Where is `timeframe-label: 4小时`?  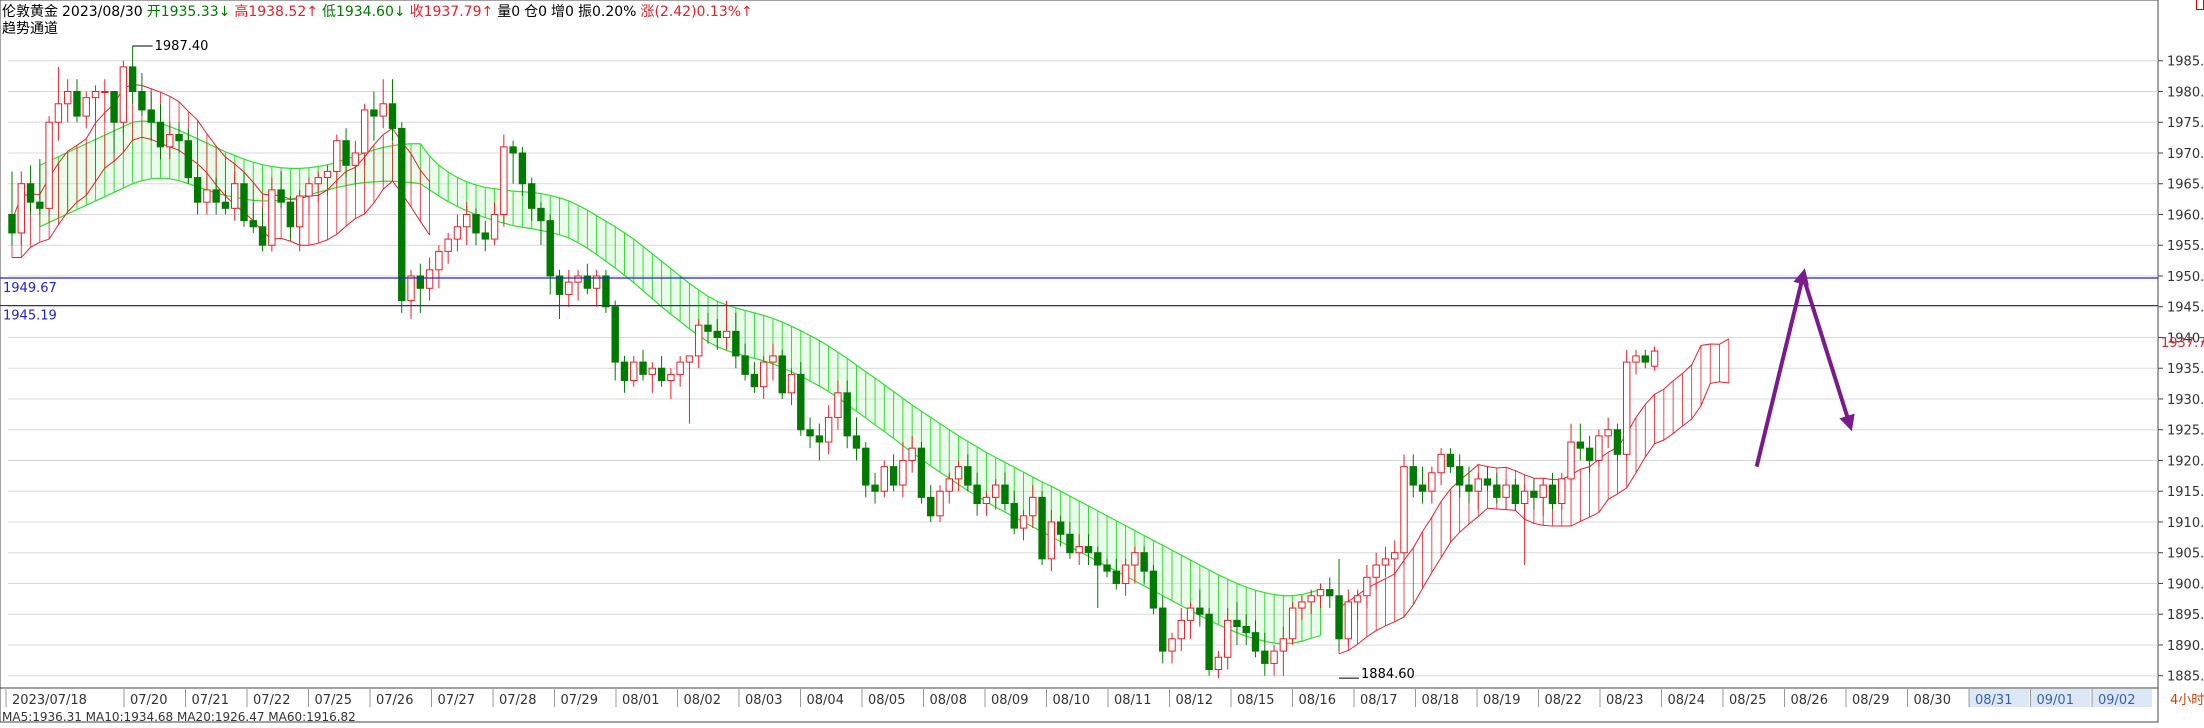 timeframe-label: 4小时 is located at coordinates (2187, 700).